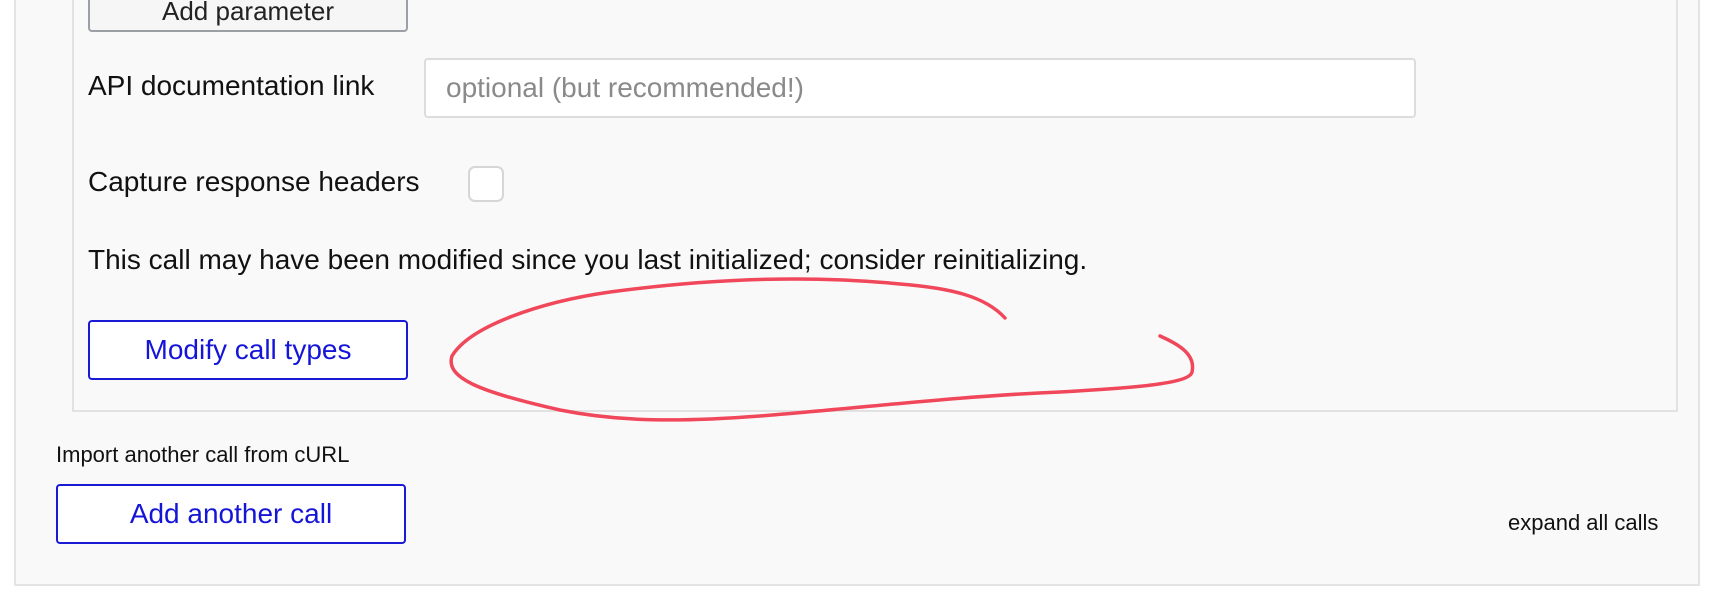 This screenshot has height=602, width=1716. I want to click on add-parameter-button: Add parameter, so click(248, 16).